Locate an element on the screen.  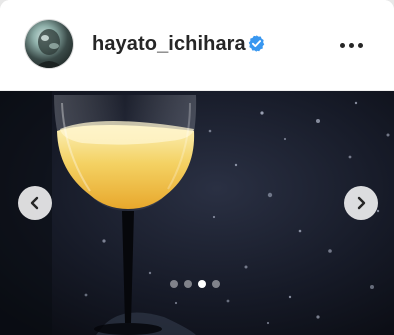
chevron-left-icon is located at coordinates (34, 203).